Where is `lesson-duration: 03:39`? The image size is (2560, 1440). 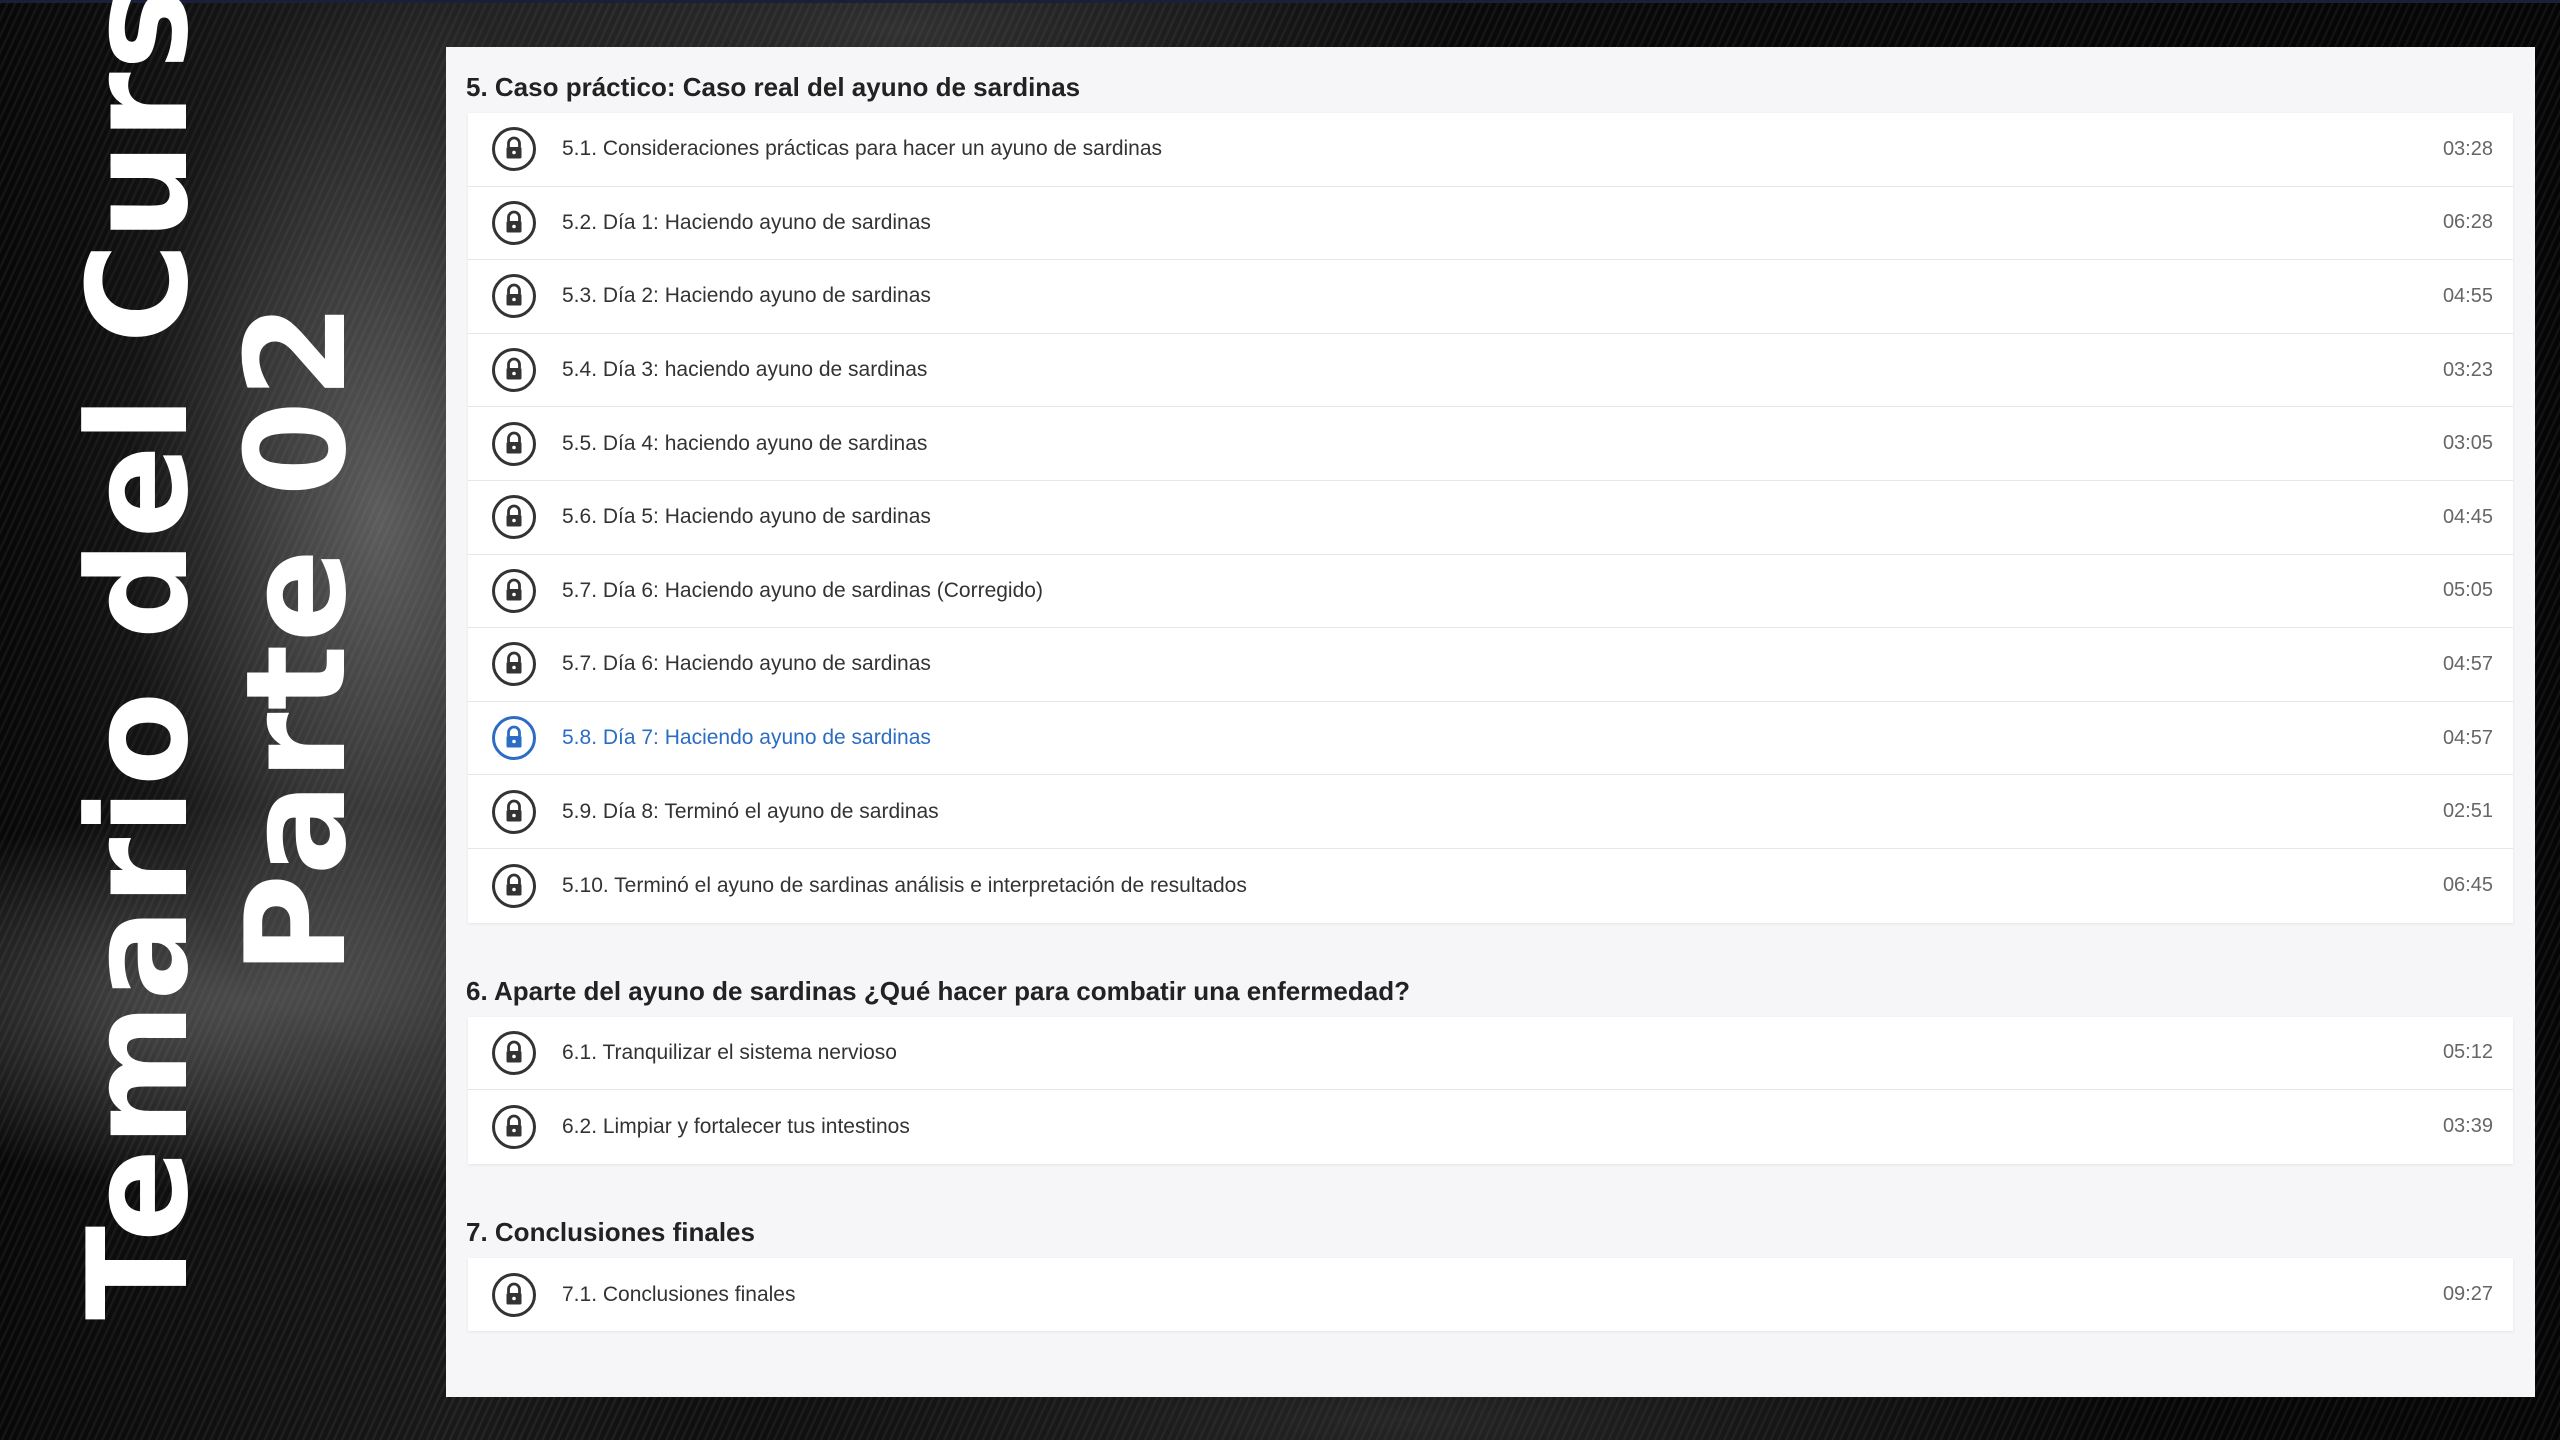 lesson-duration: 03:39 is located at coordinates (2467, 1126).